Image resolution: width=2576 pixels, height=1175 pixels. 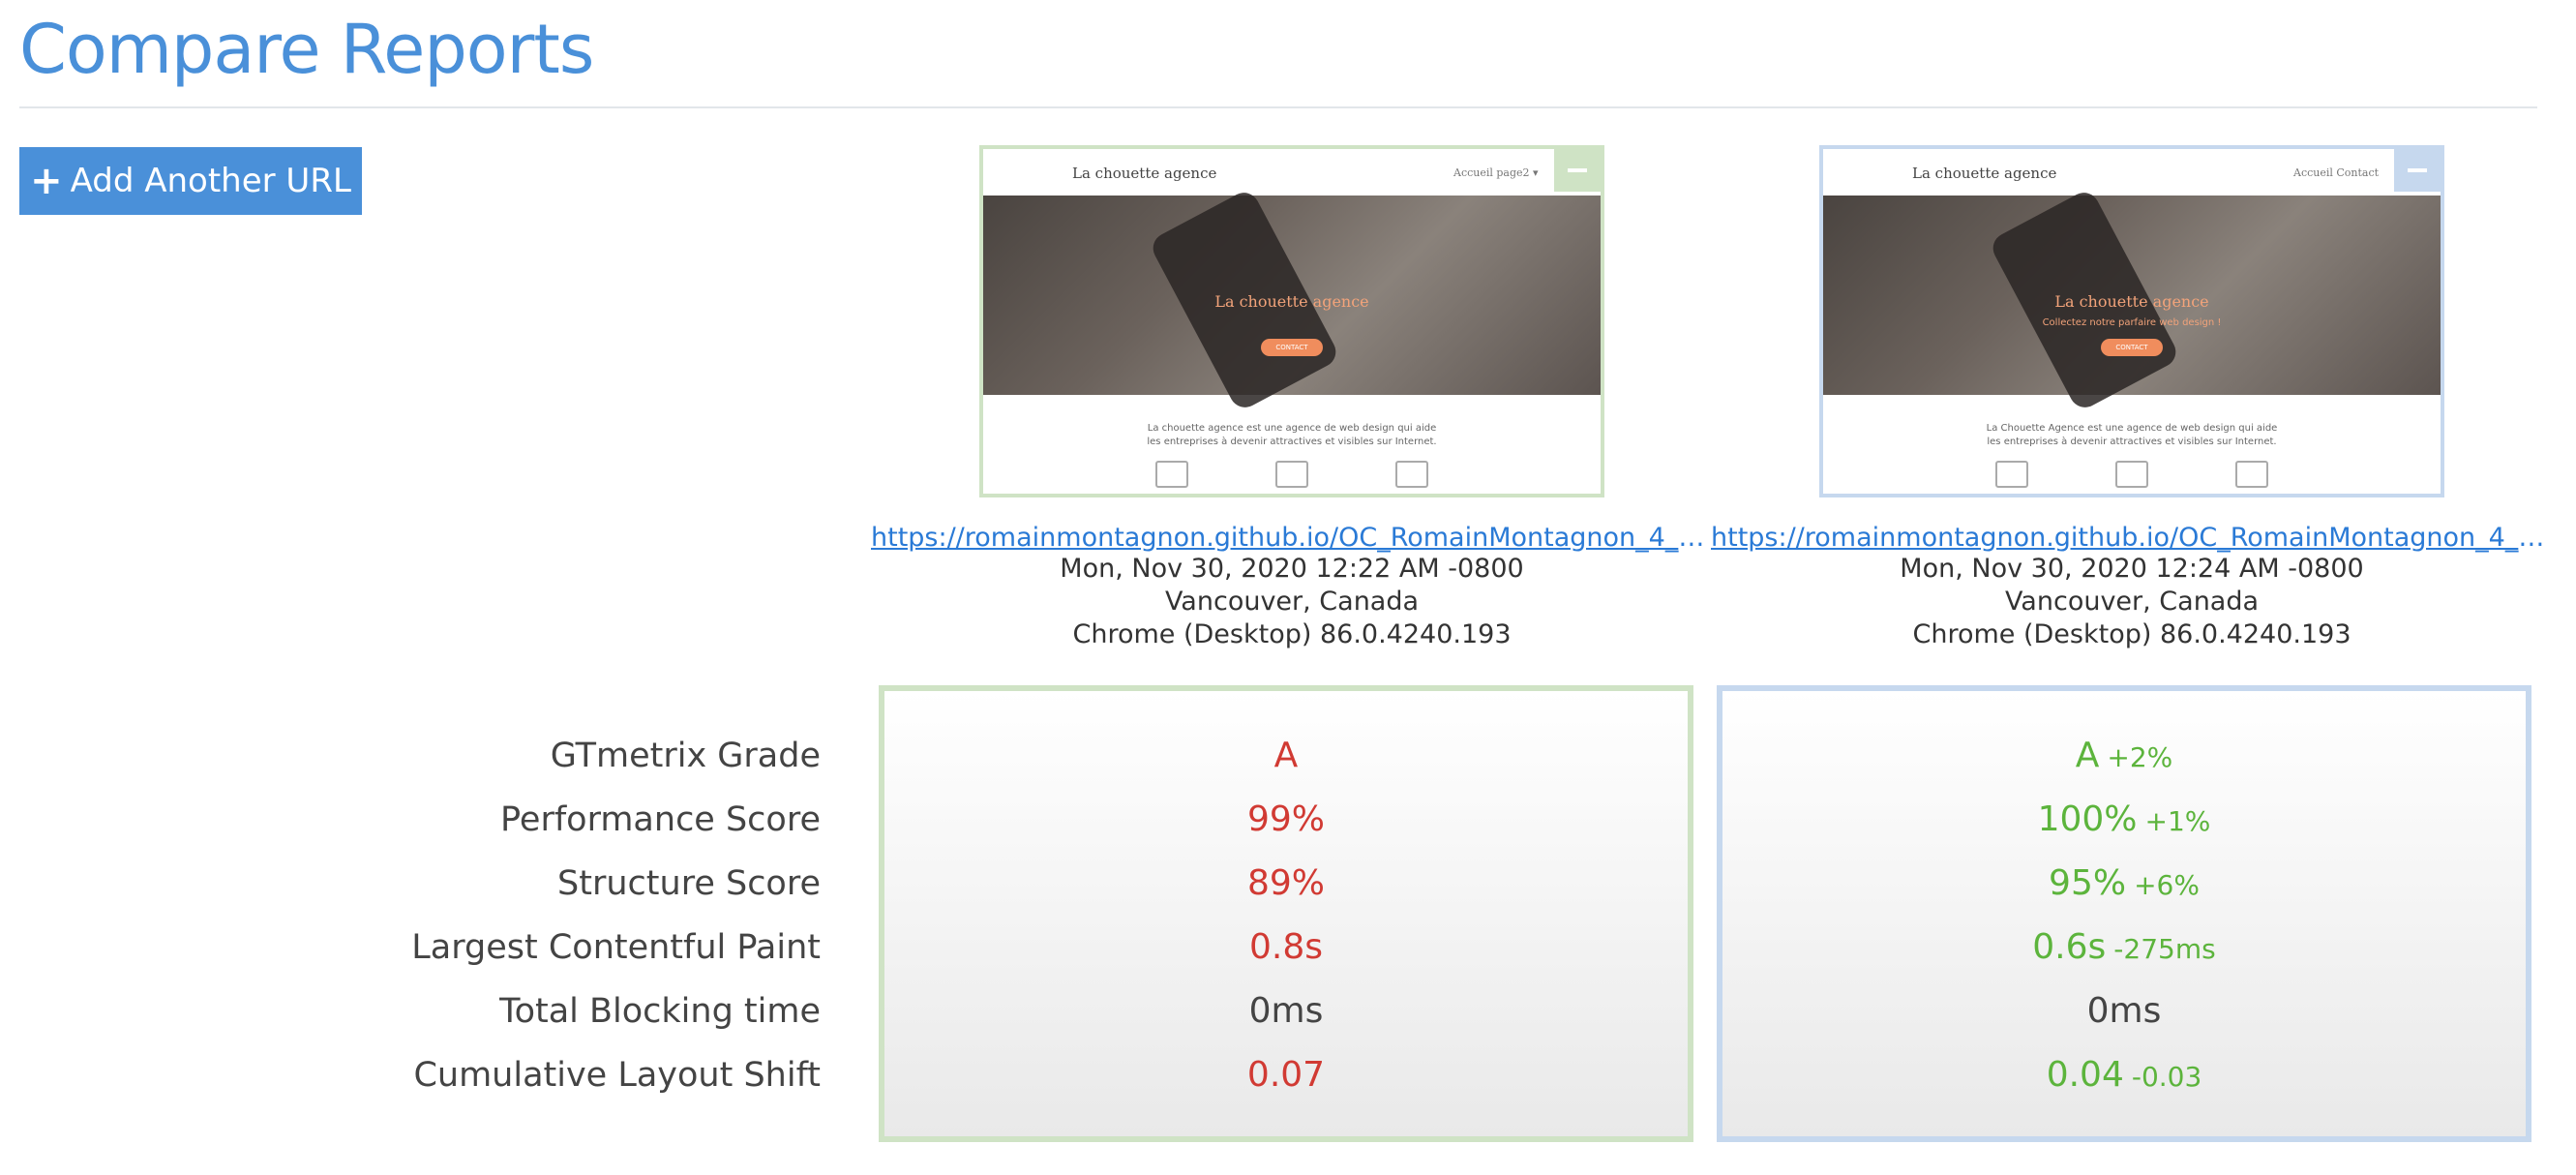 I want to click on metric-label-lcp: Largest Contentful Paint, so click(x=616, y=947).